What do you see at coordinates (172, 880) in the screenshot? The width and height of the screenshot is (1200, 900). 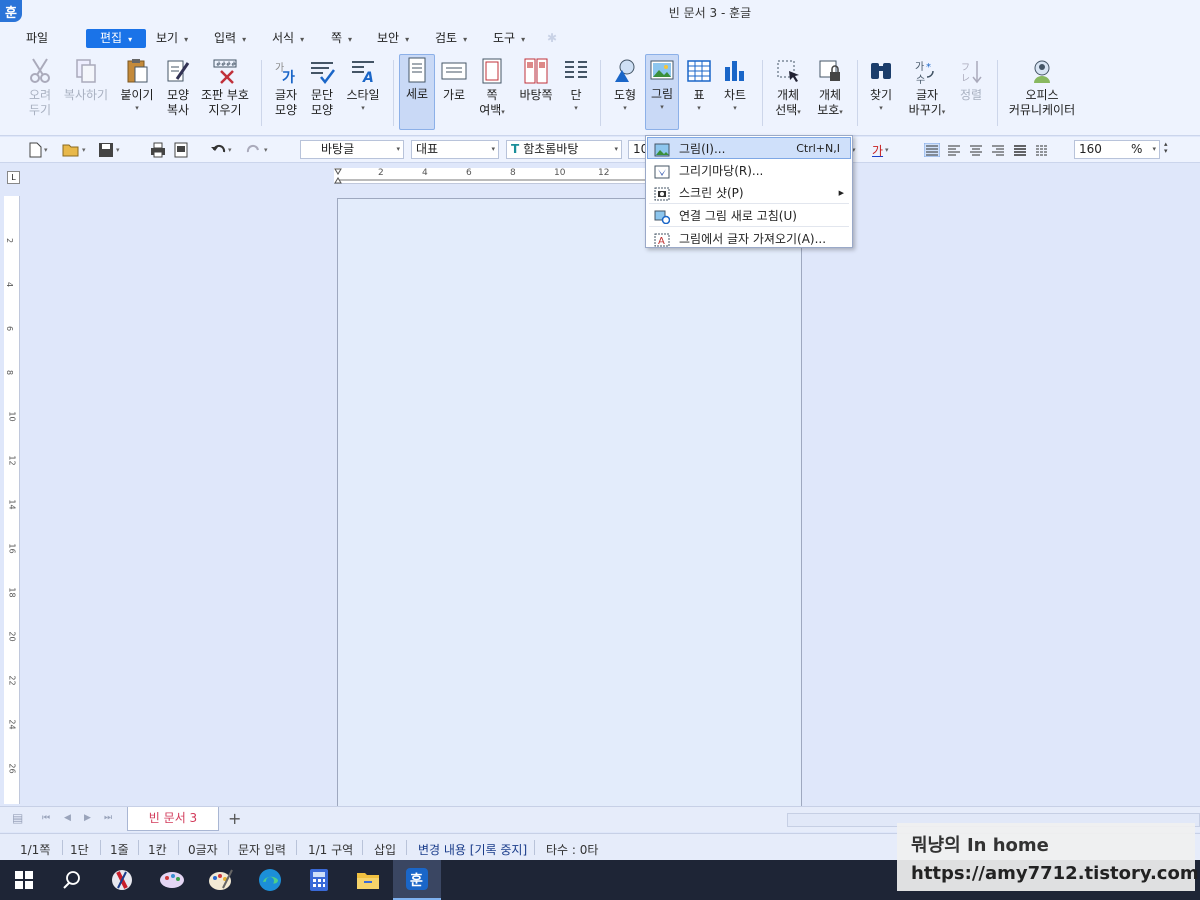 I see `app-paint-icon` at bounding box center [172, 880].